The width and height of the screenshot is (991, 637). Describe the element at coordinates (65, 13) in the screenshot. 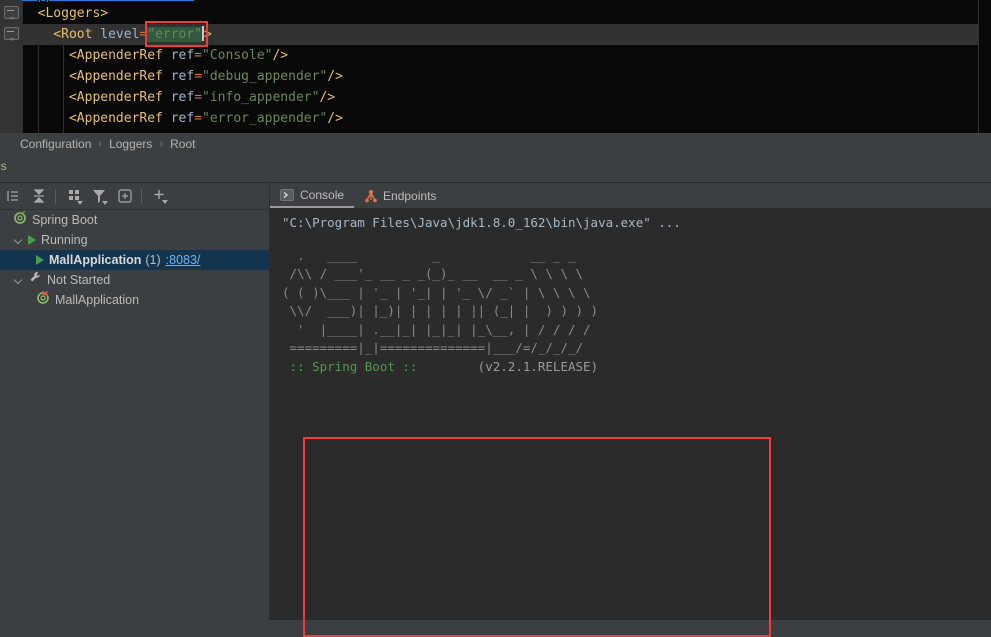

I see `code-line-loggers: <Loggers>` at that location.